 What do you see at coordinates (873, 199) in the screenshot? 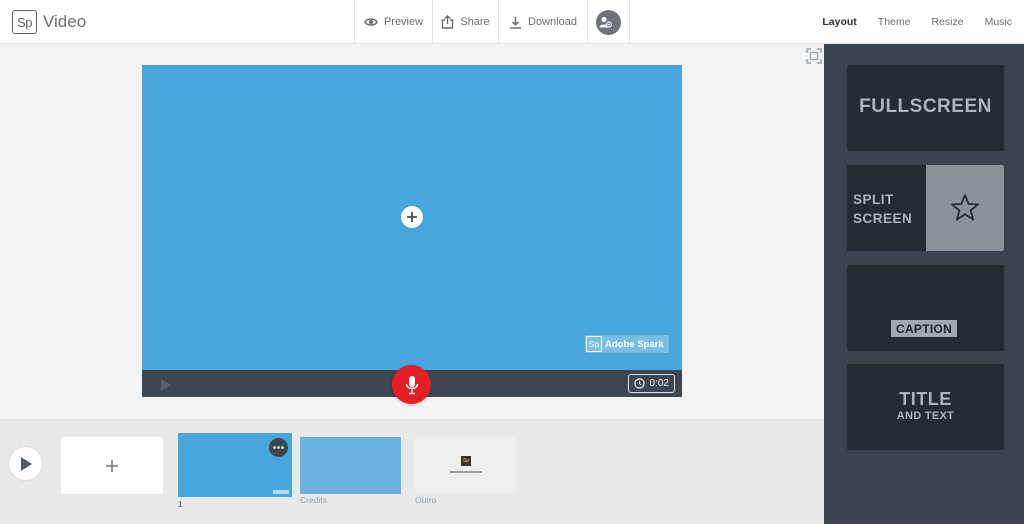
I see `split-label-line-1: SPLIT` at bounding box center [873, 199].